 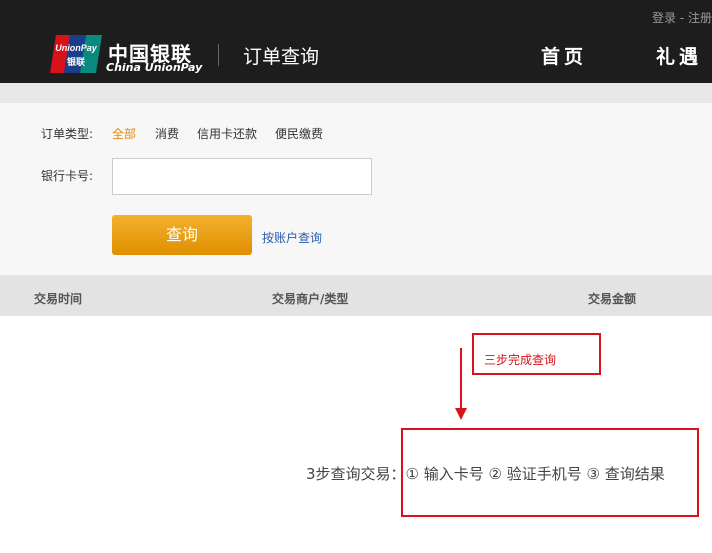 What do you see at coordinates (124, 133) in the screenshot?
I see `order-type-all: 全部` at bounding box center [124, 133].